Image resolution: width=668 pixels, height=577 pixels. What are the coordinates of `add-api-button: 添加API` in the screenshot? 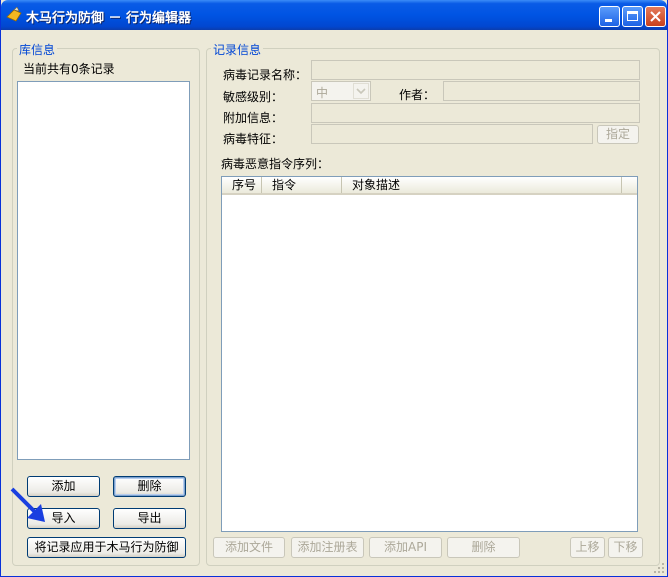 It's located at (405, 547).